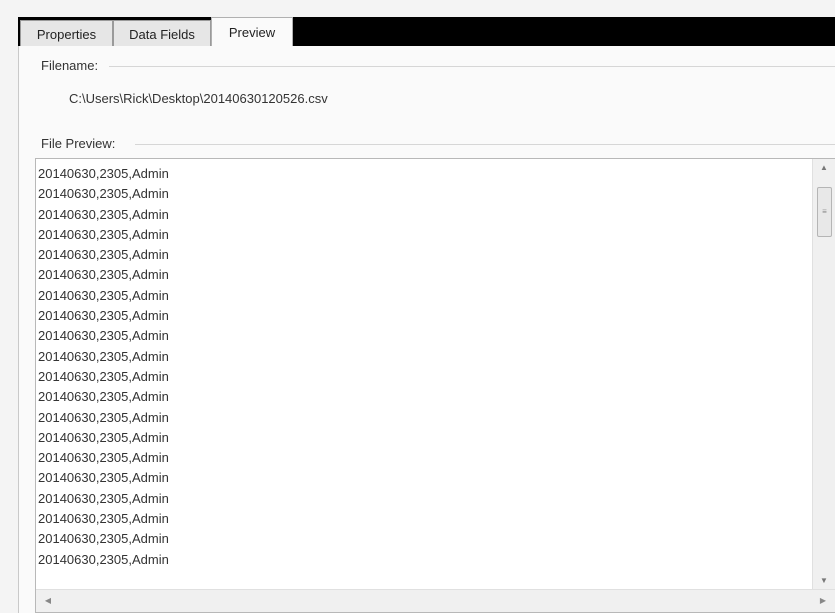 The width and height of the screenshot is (835, 613). What do you see at coordinates (48, 601) in the screenshot?
I see `scroll-left-icon: ◀` at bounding box center [48, 601].